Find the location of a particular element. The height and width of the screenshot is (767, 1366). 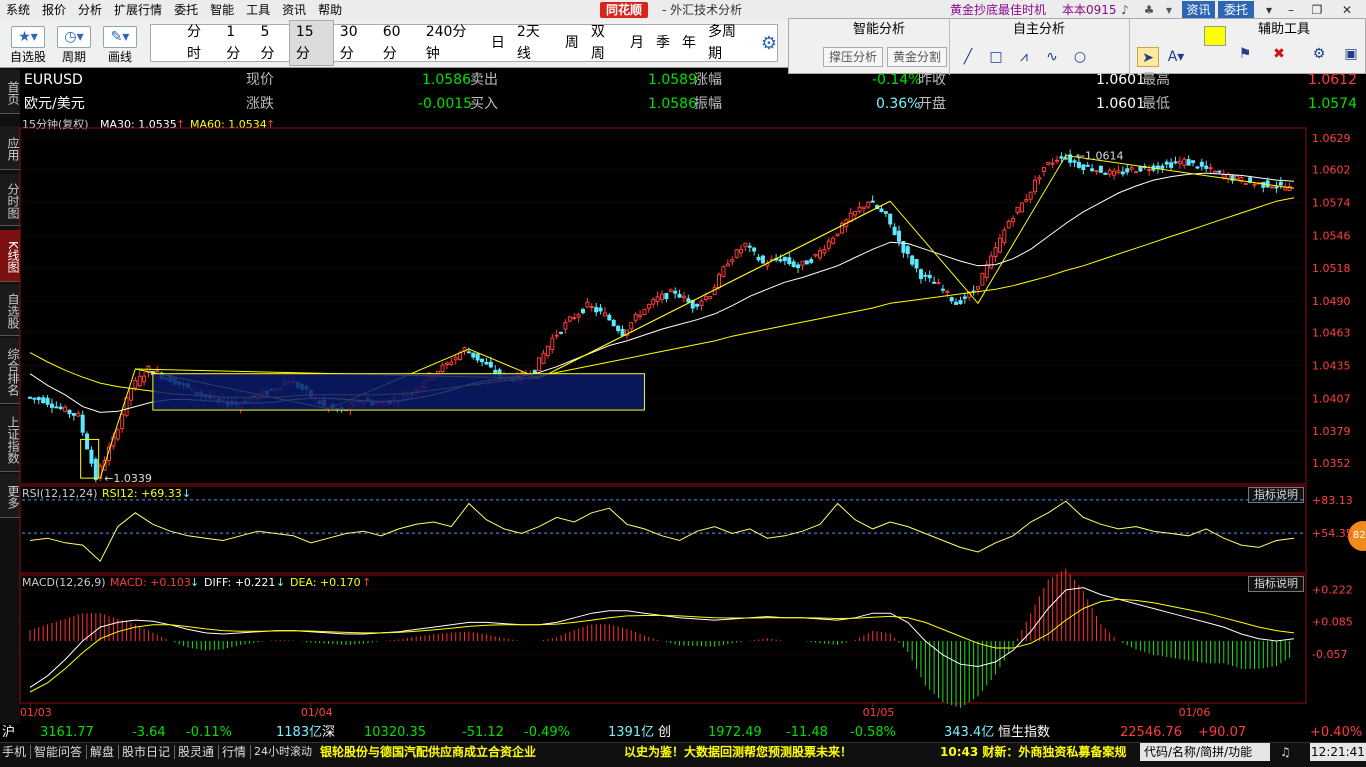

circle-tool-icon: ○ is located at coordinates (1080, 57).